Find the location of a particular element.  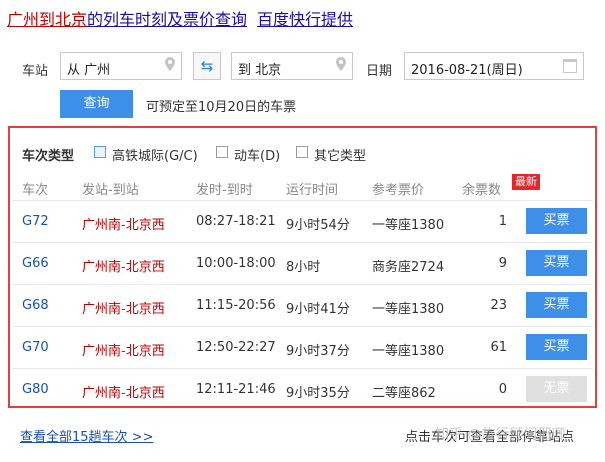

train-number: G66 is located at coordinates (35, 263).